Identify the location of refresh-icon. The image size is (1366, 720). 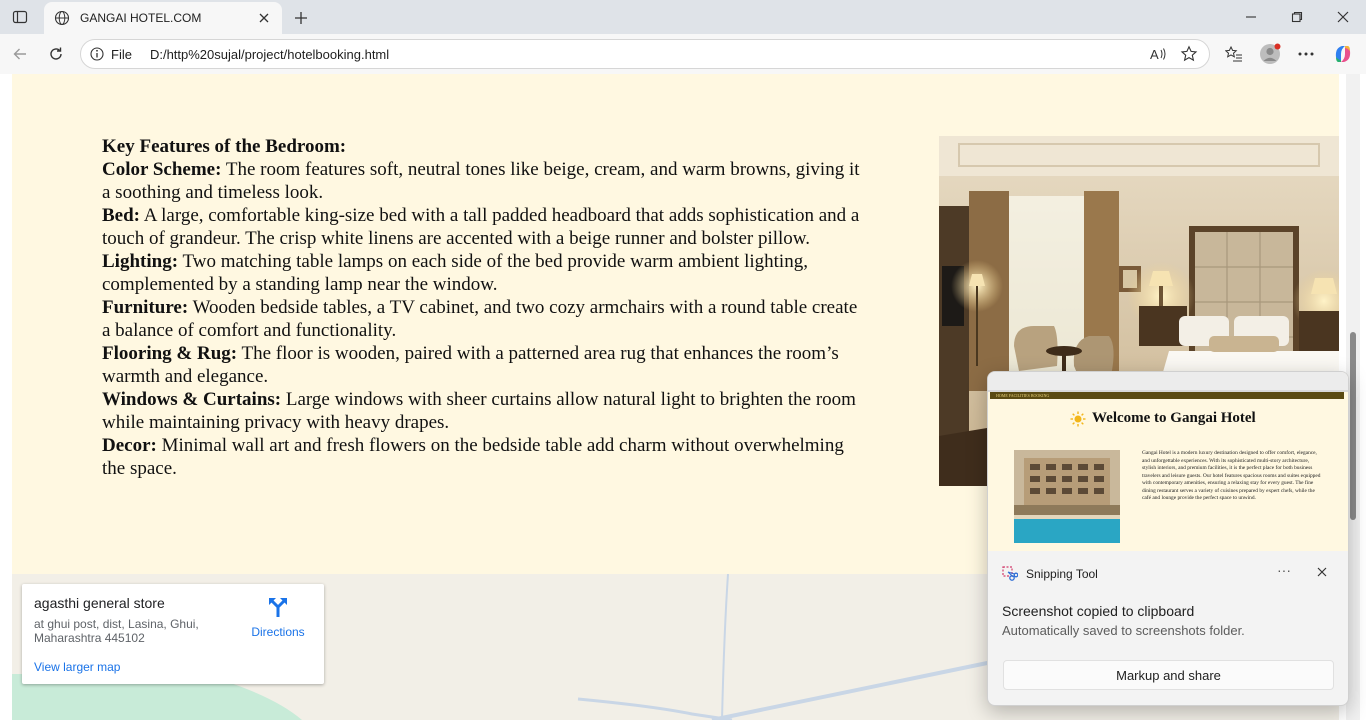
(56, 54).